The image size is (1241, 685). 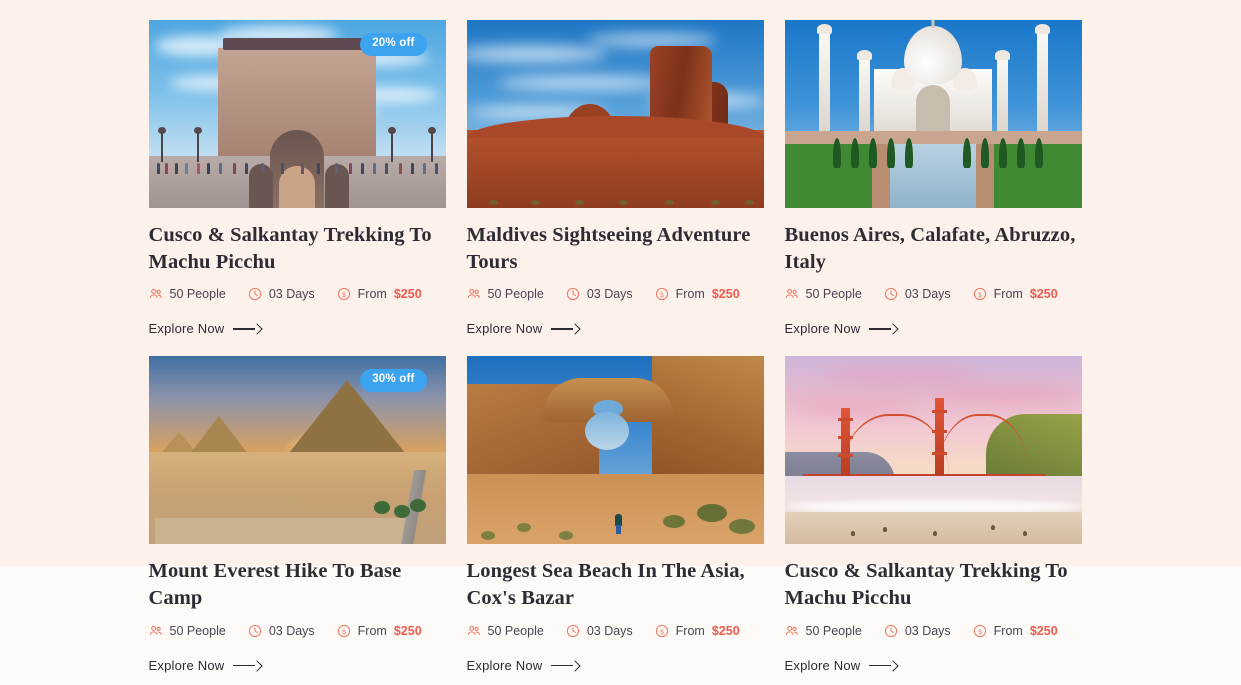 I want to click on main-iwan-arch, so click(x=933, y=108).